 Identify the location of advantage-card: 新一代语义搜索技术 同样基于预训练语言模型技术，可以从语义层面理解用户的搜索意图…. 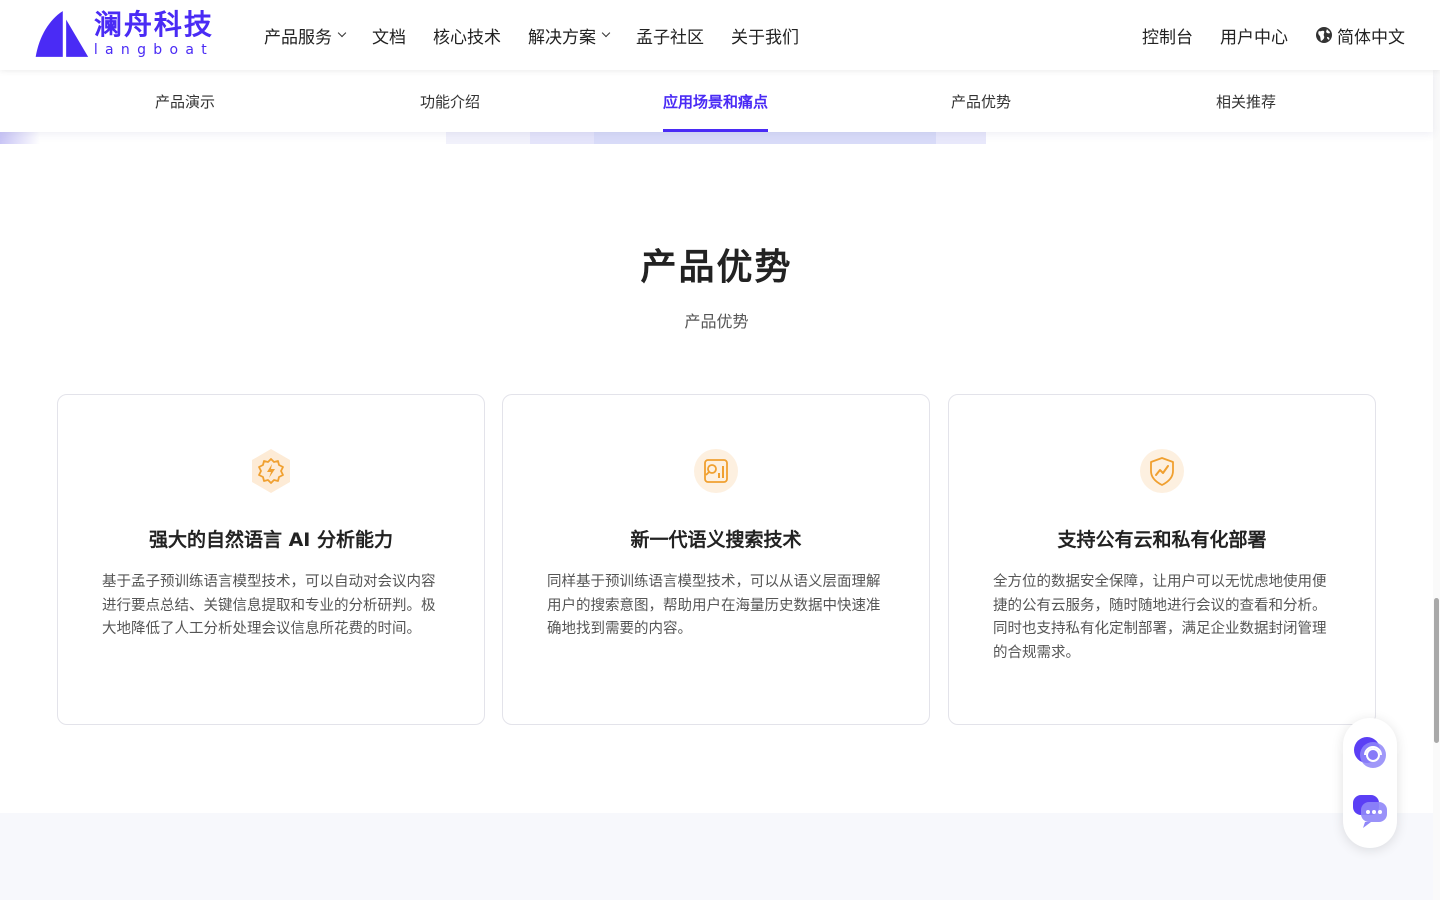
(716, 559).